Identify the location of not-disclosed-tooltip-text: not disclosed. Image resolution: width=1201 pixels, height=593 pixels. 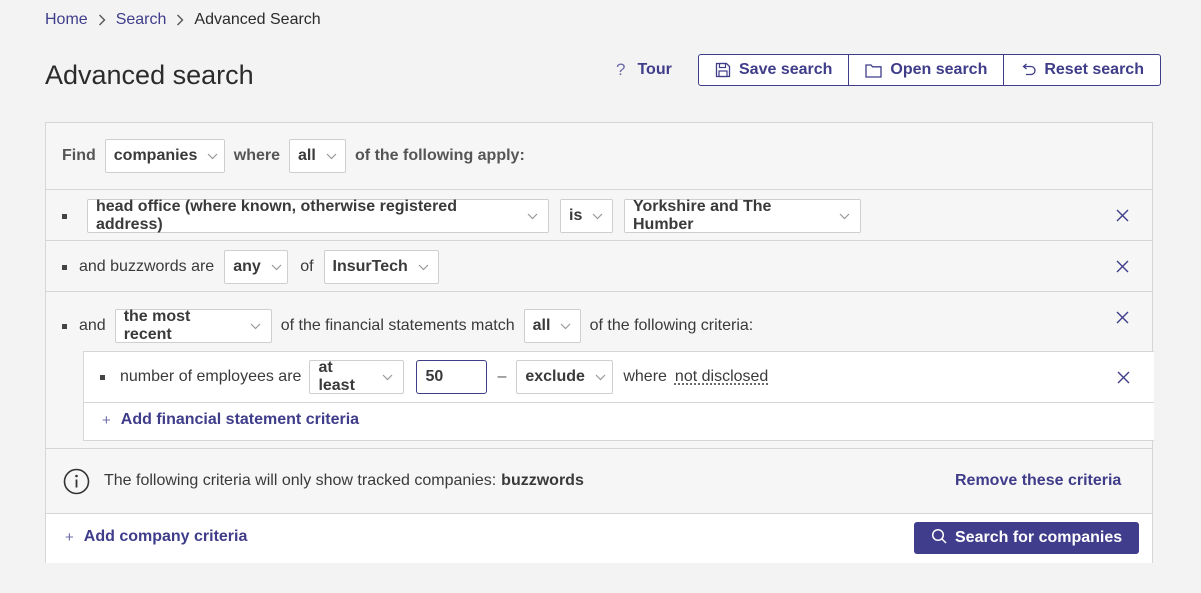
(721, 377).